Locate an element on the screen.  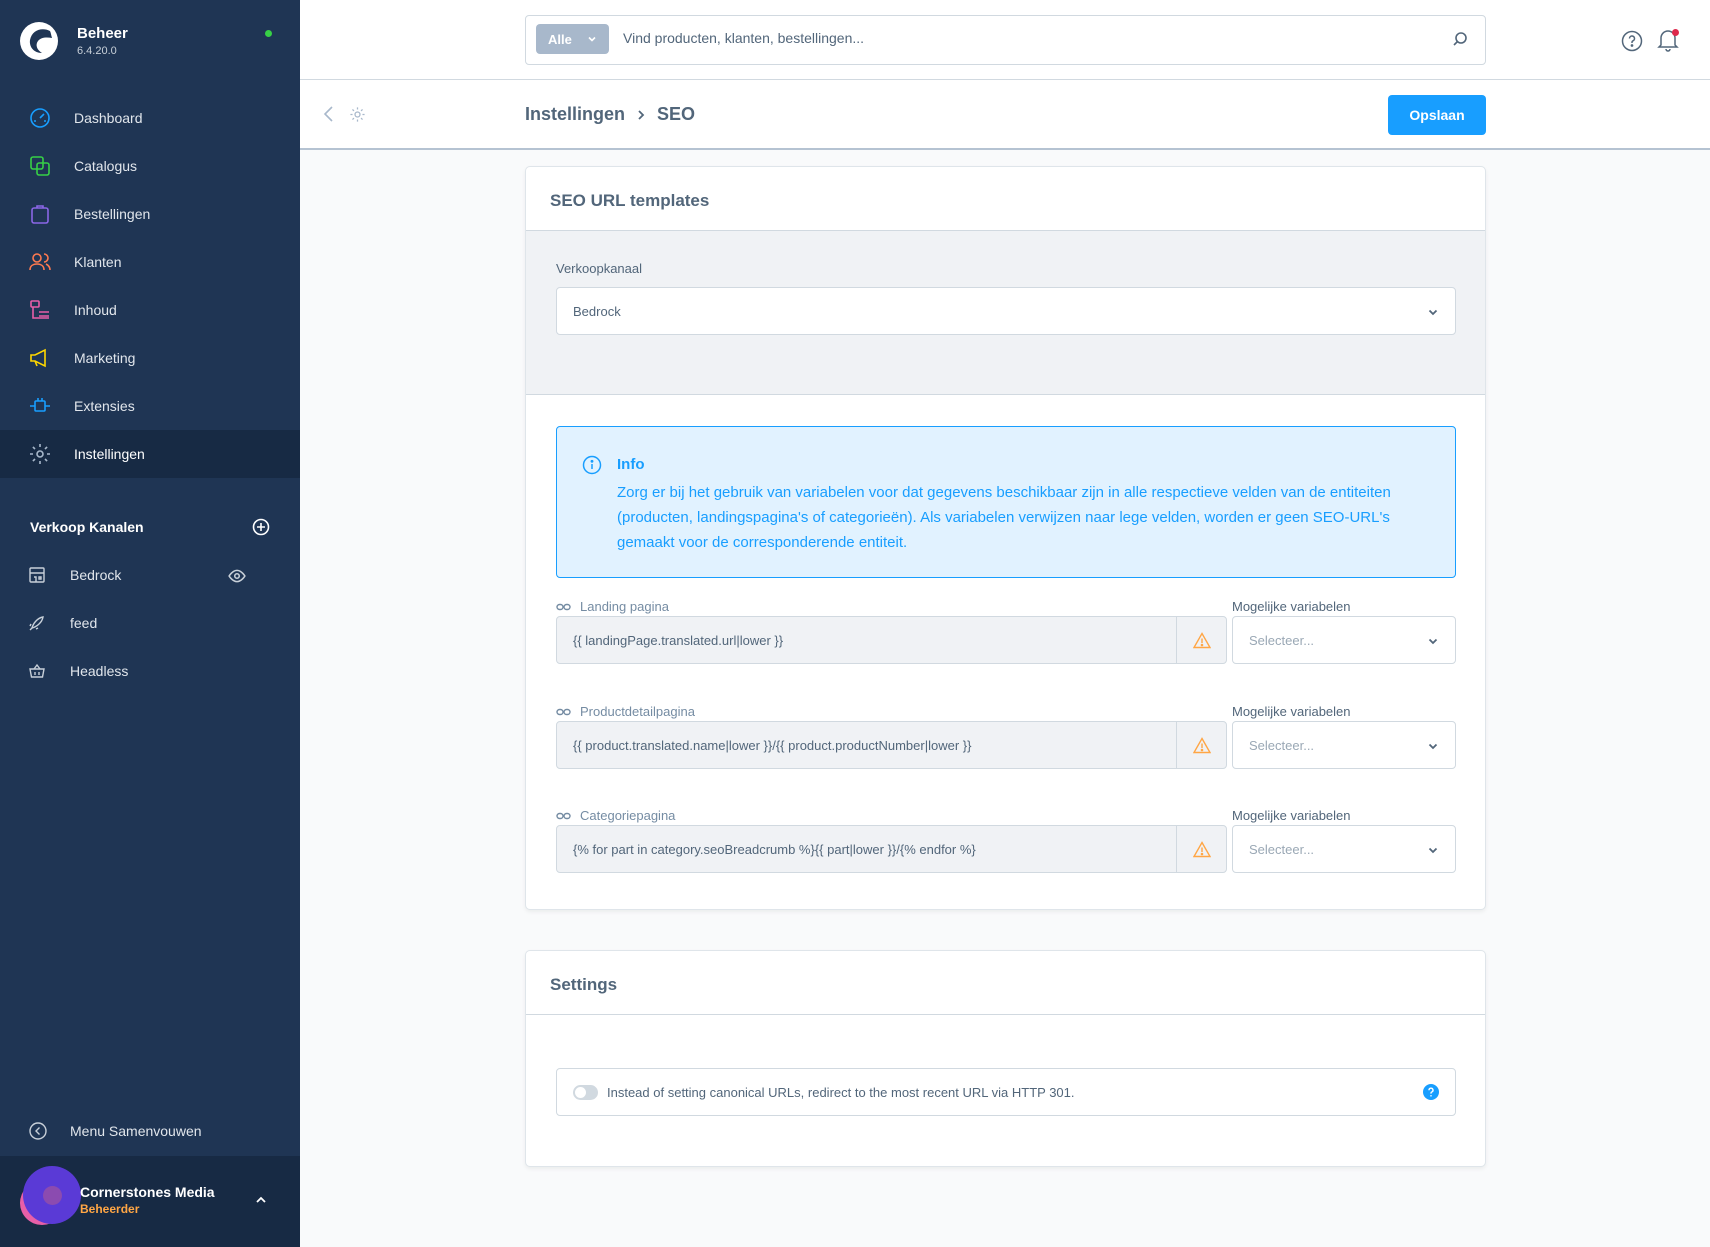
help-circle-icon is located at coordinates (1431, 1092).